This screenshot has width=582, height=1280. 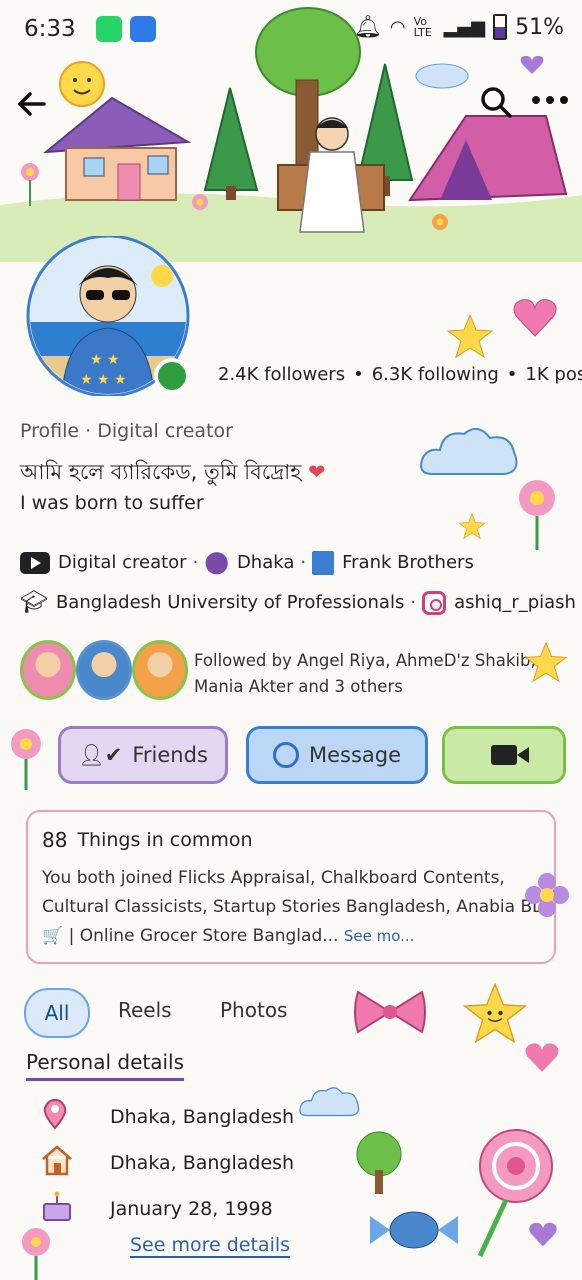 What do you see at coordinates (379, 1162) in the screenshot?
I see `tree-icon` at bounding box center [379, 1162].